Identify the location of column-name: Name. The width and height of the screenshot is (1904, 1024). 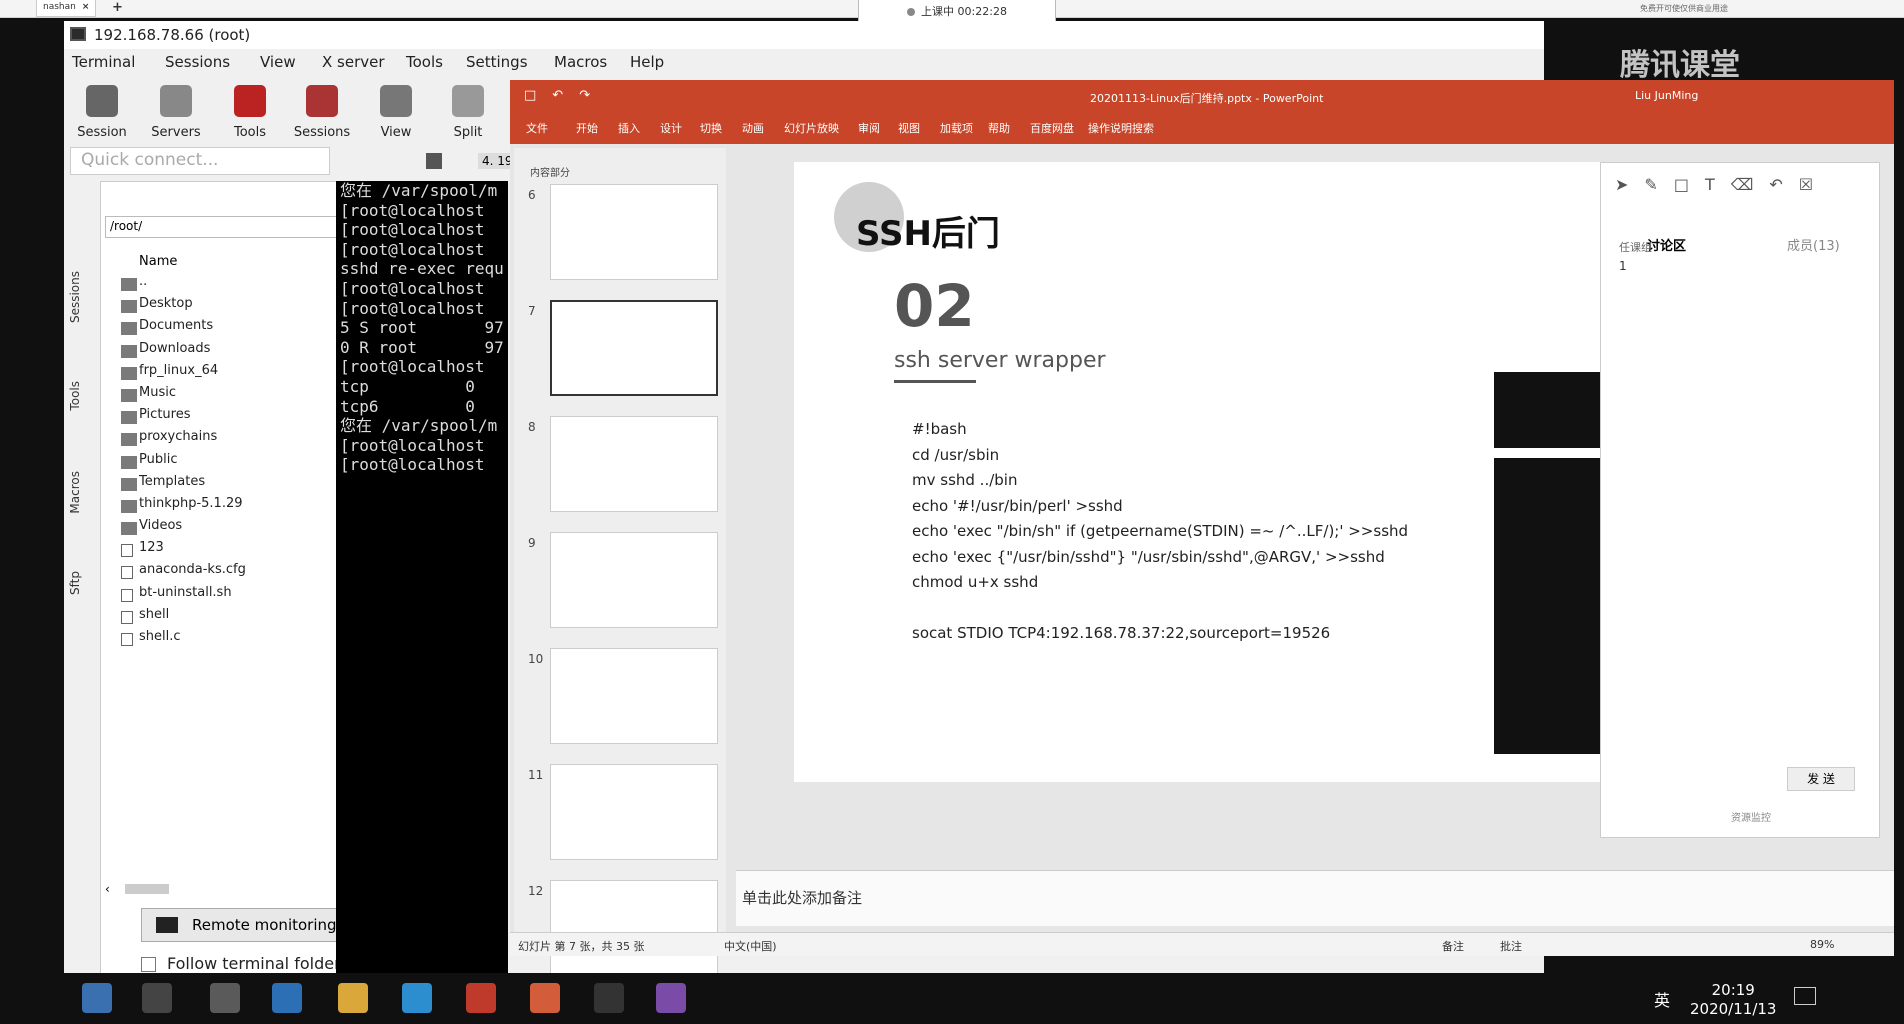
(158, 261).